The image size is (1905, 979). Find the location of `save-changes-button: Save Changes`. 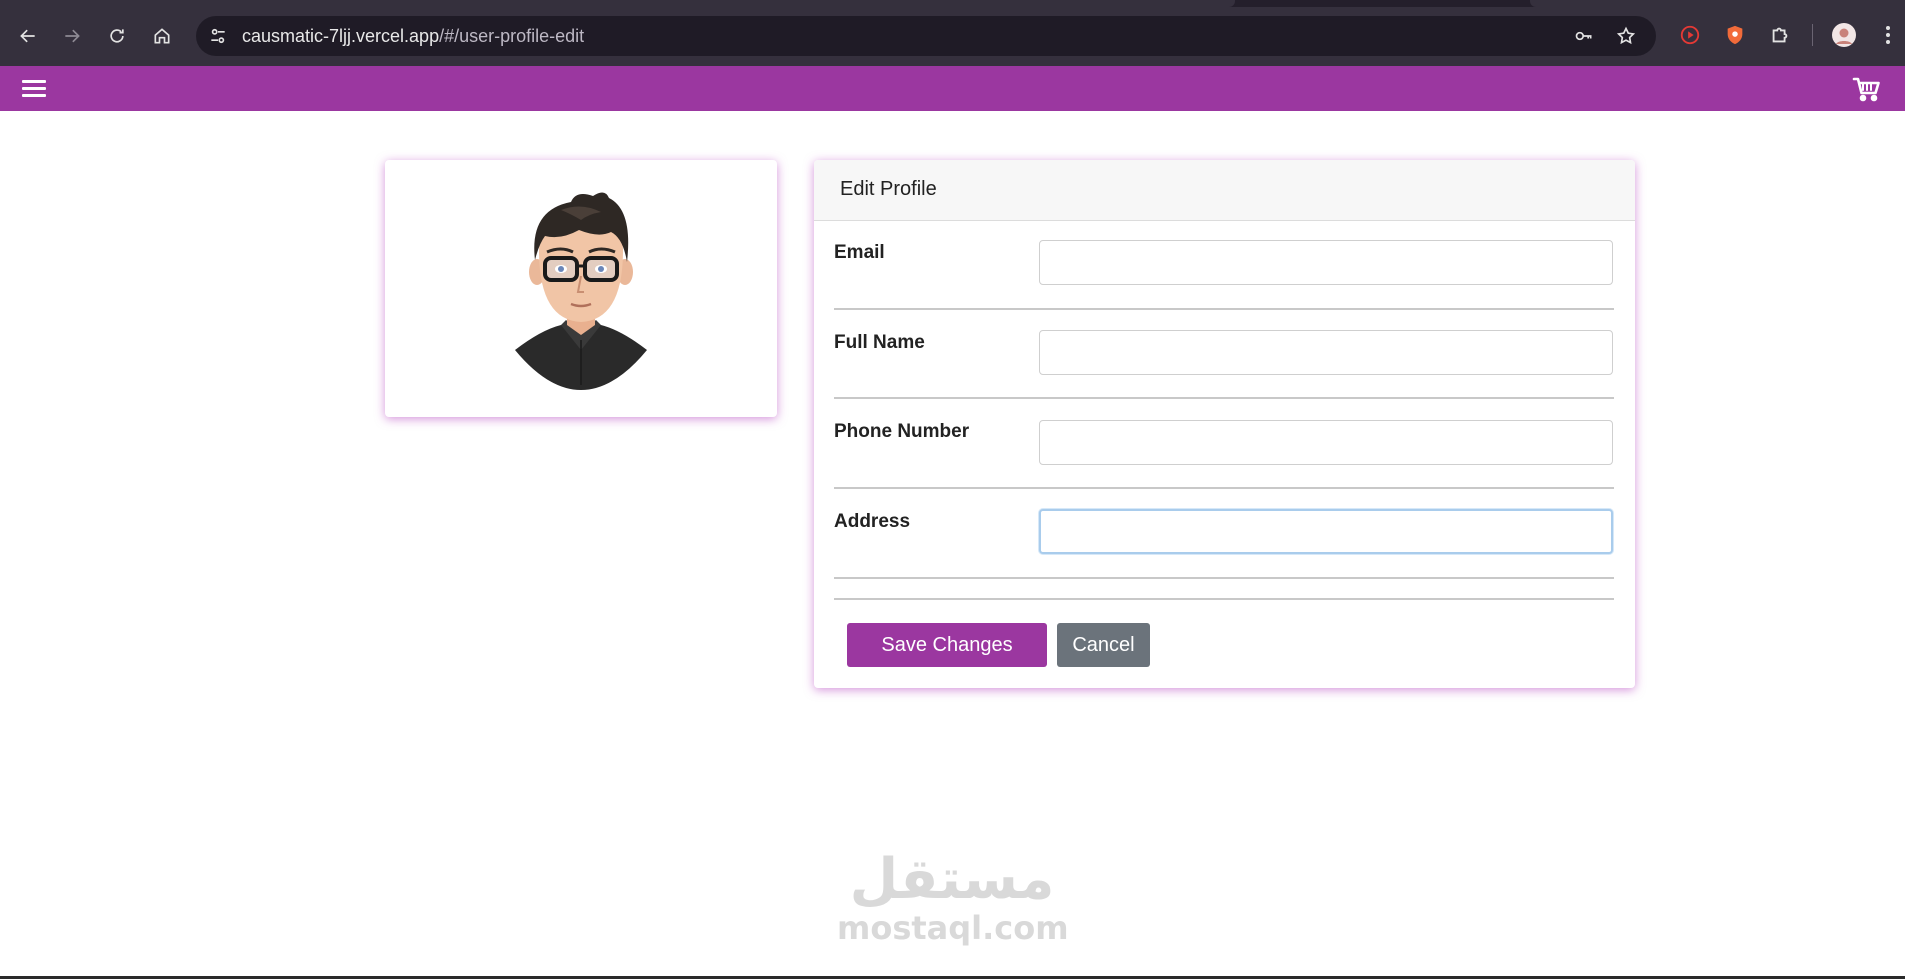

save-changes-button: Save Changes is located at coordinates (947, 645).